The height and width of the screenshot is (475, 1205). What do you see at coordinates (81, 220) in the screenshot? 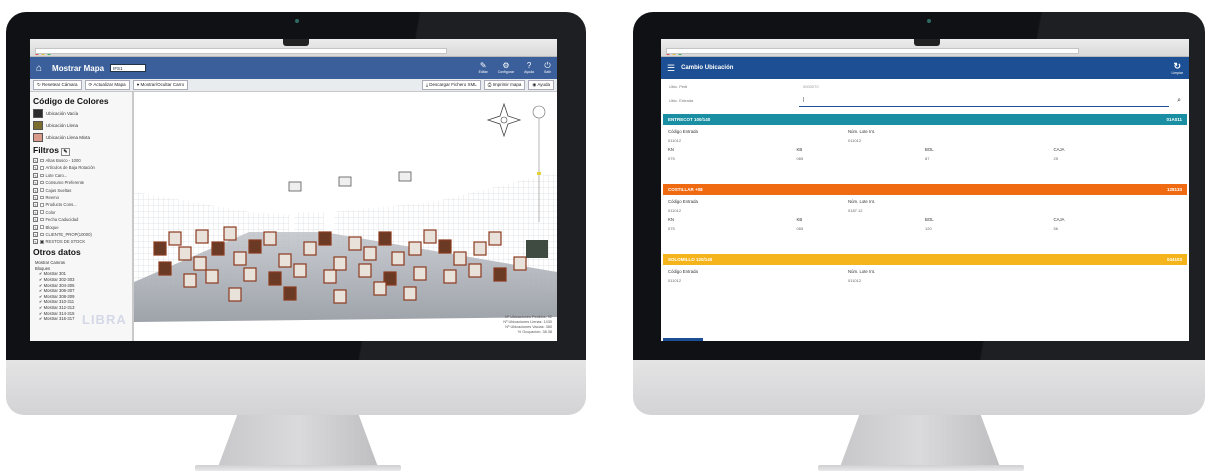
I see `filter-row: ✎ Fecha Caducidad` at bounding box center [81, 220].